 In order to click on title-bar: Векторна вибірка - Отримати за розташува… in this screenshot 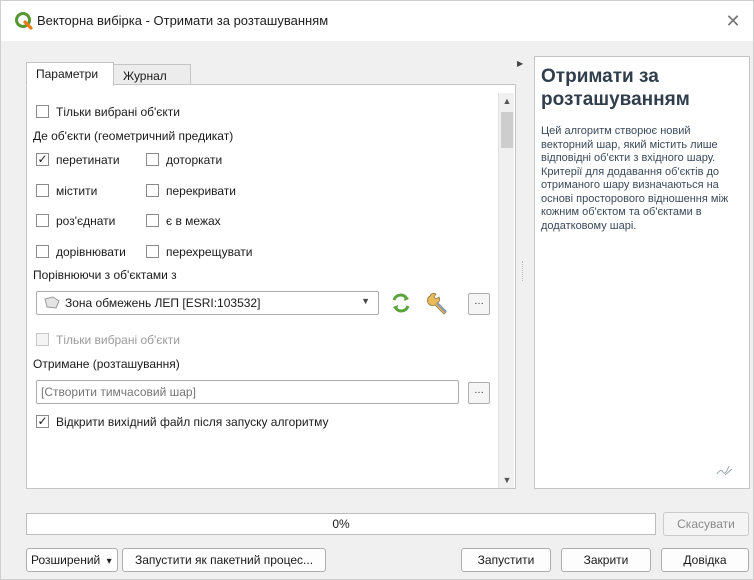, I will do `click(377, 21)`.